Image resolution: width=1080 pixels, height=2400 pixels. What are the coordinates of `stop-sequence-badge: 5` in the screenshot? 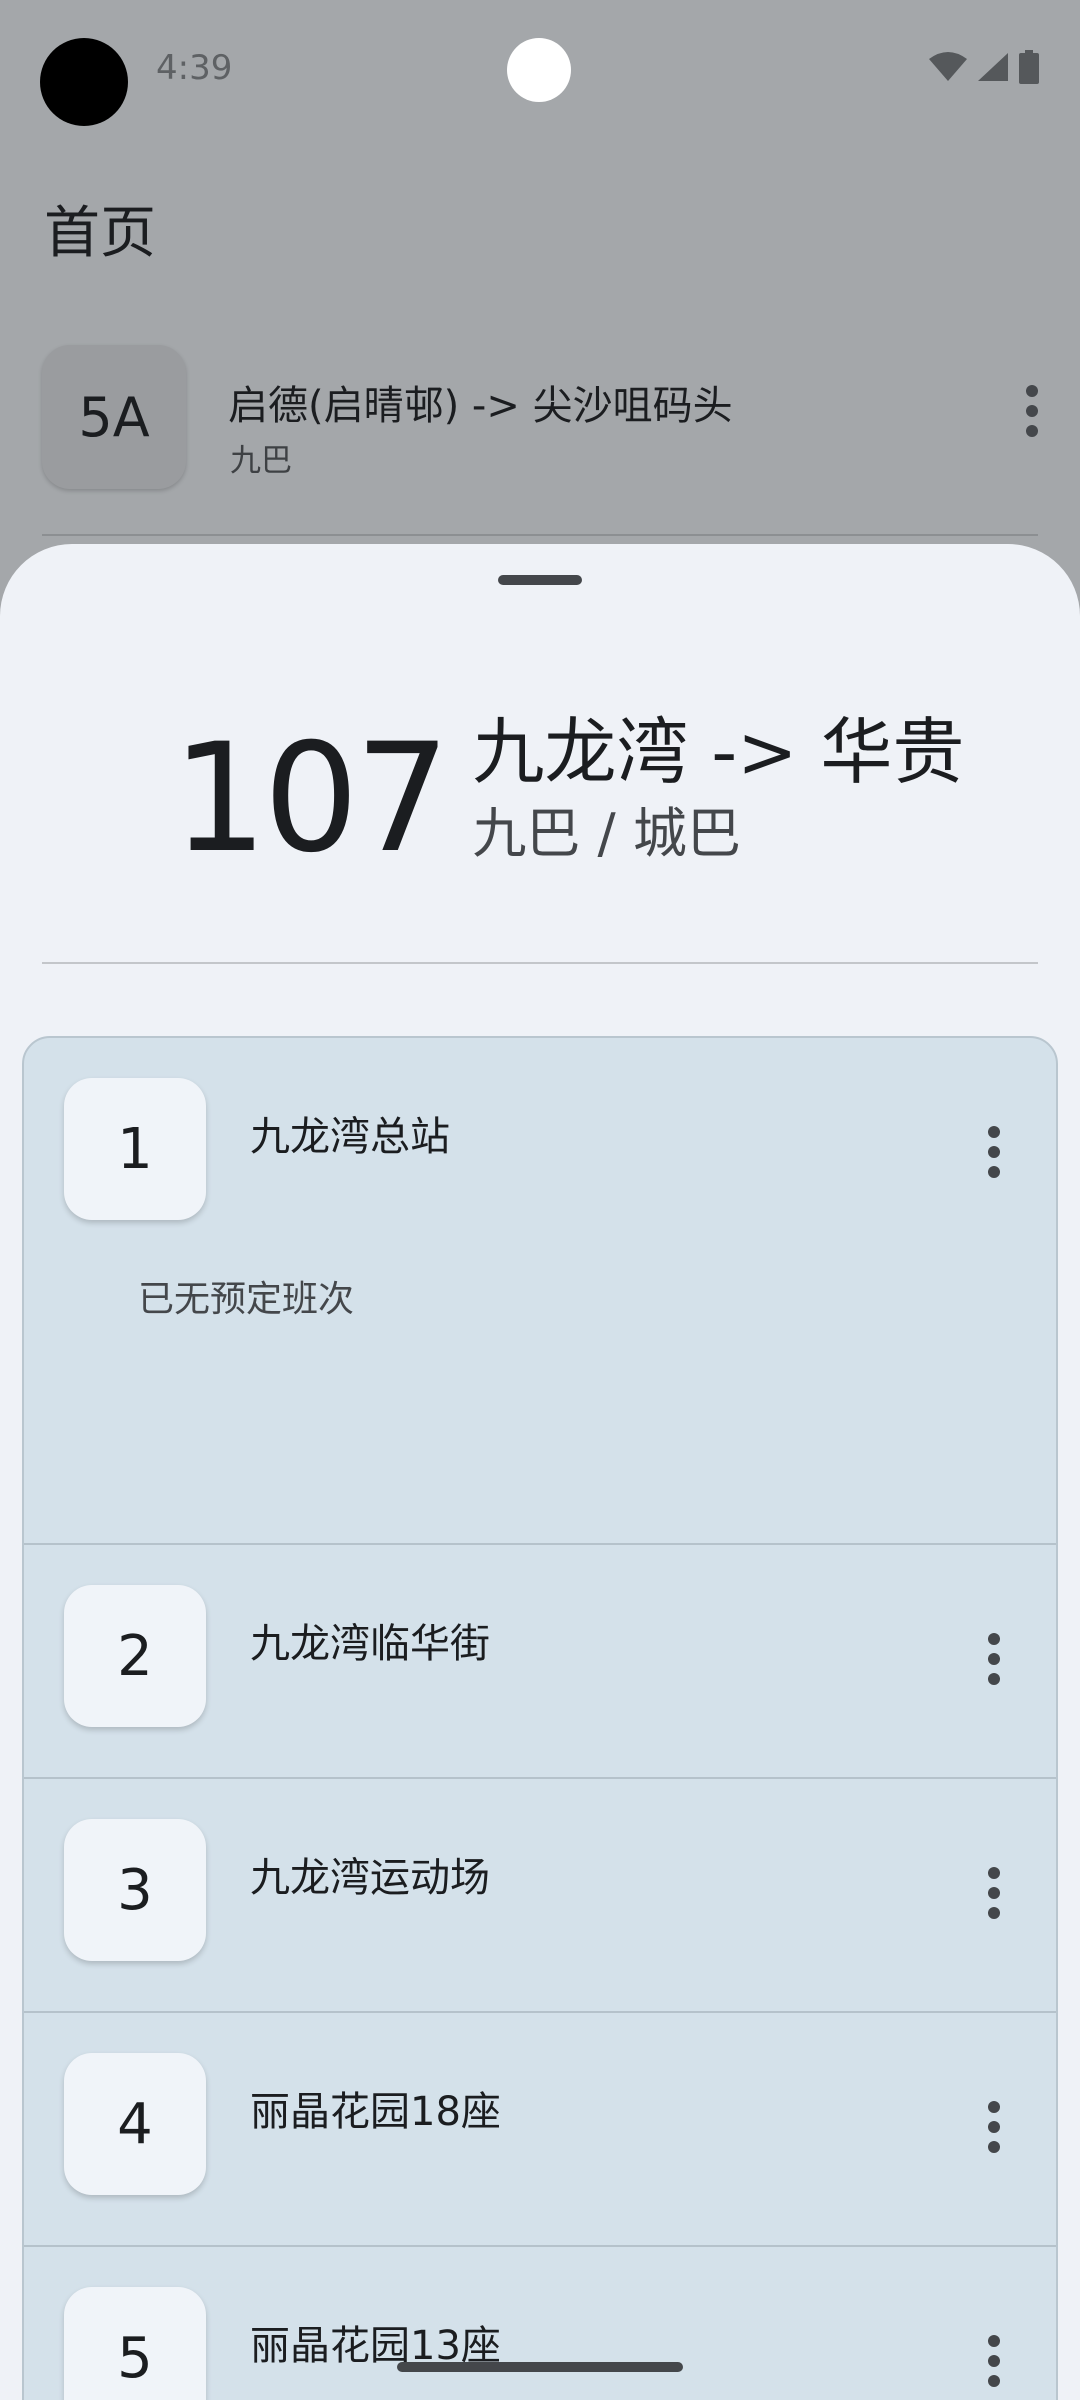 It's located at (135, 2343).